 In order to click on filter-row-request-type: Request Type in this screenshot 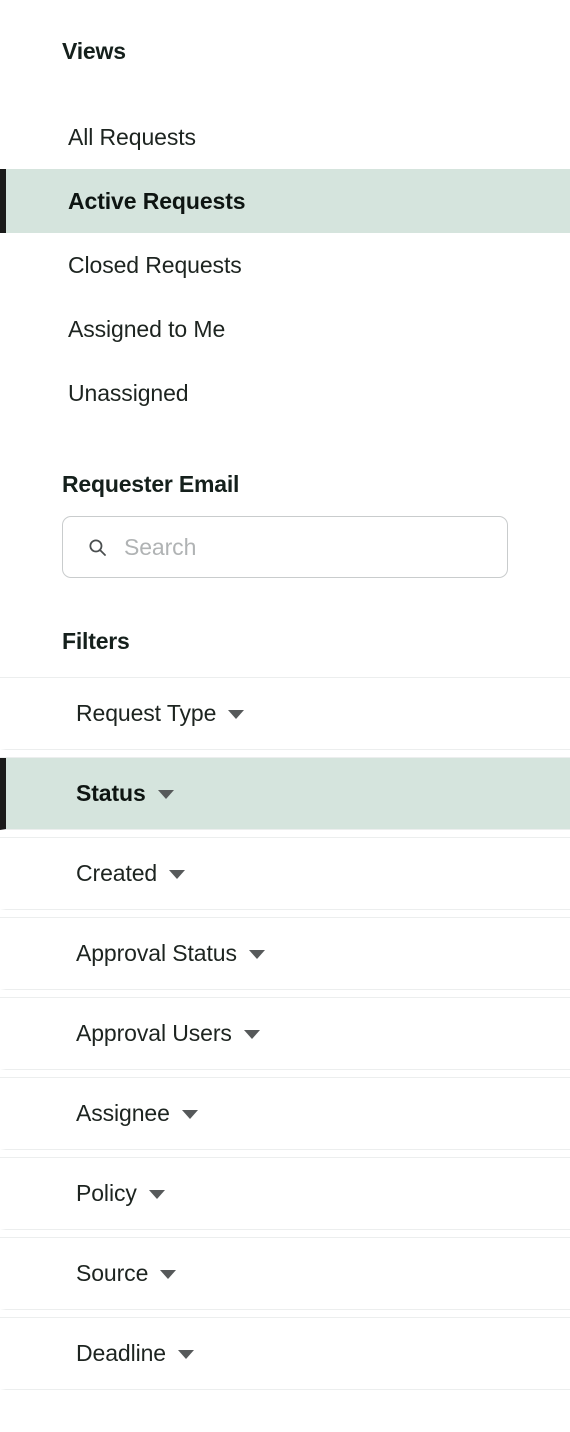, I will do `click(285, 714)`.